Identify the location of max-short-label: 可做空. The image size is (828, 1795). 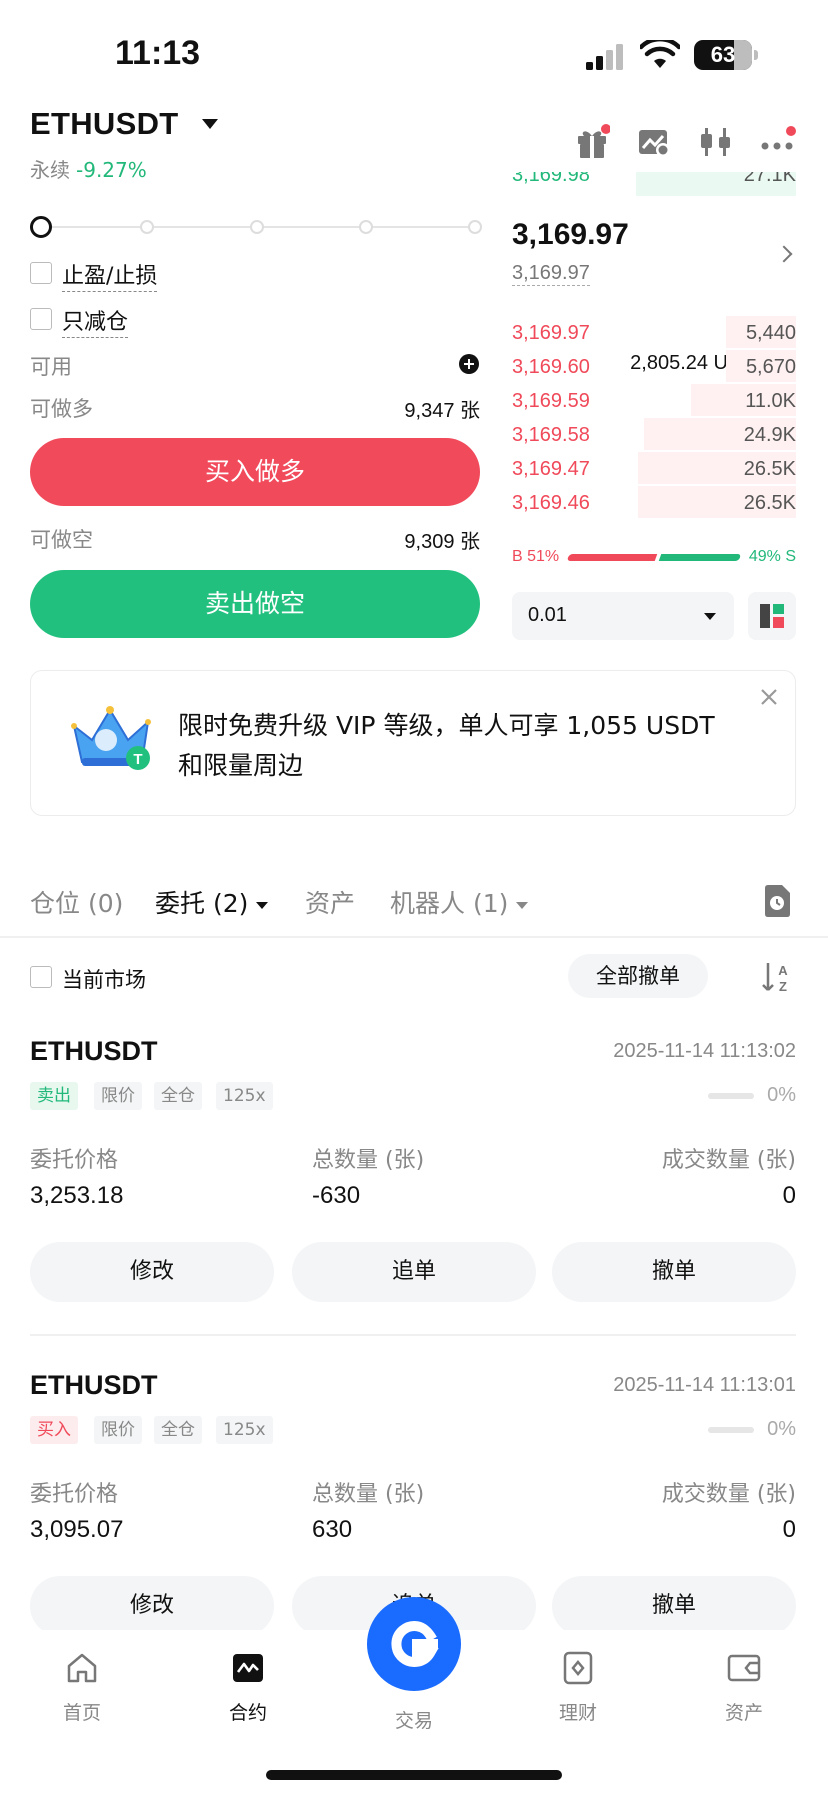
(61, 540).